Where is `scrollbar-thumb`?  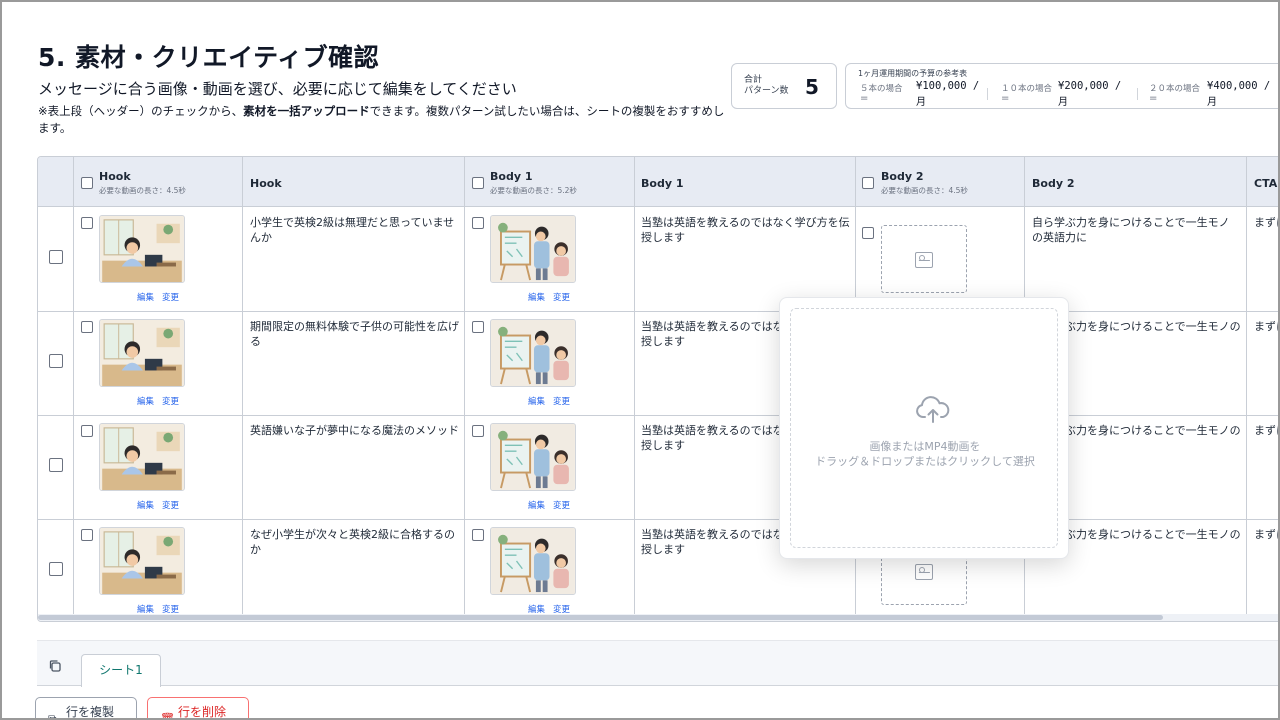 scrollbar-thumb is located at coordinates (600, 617).